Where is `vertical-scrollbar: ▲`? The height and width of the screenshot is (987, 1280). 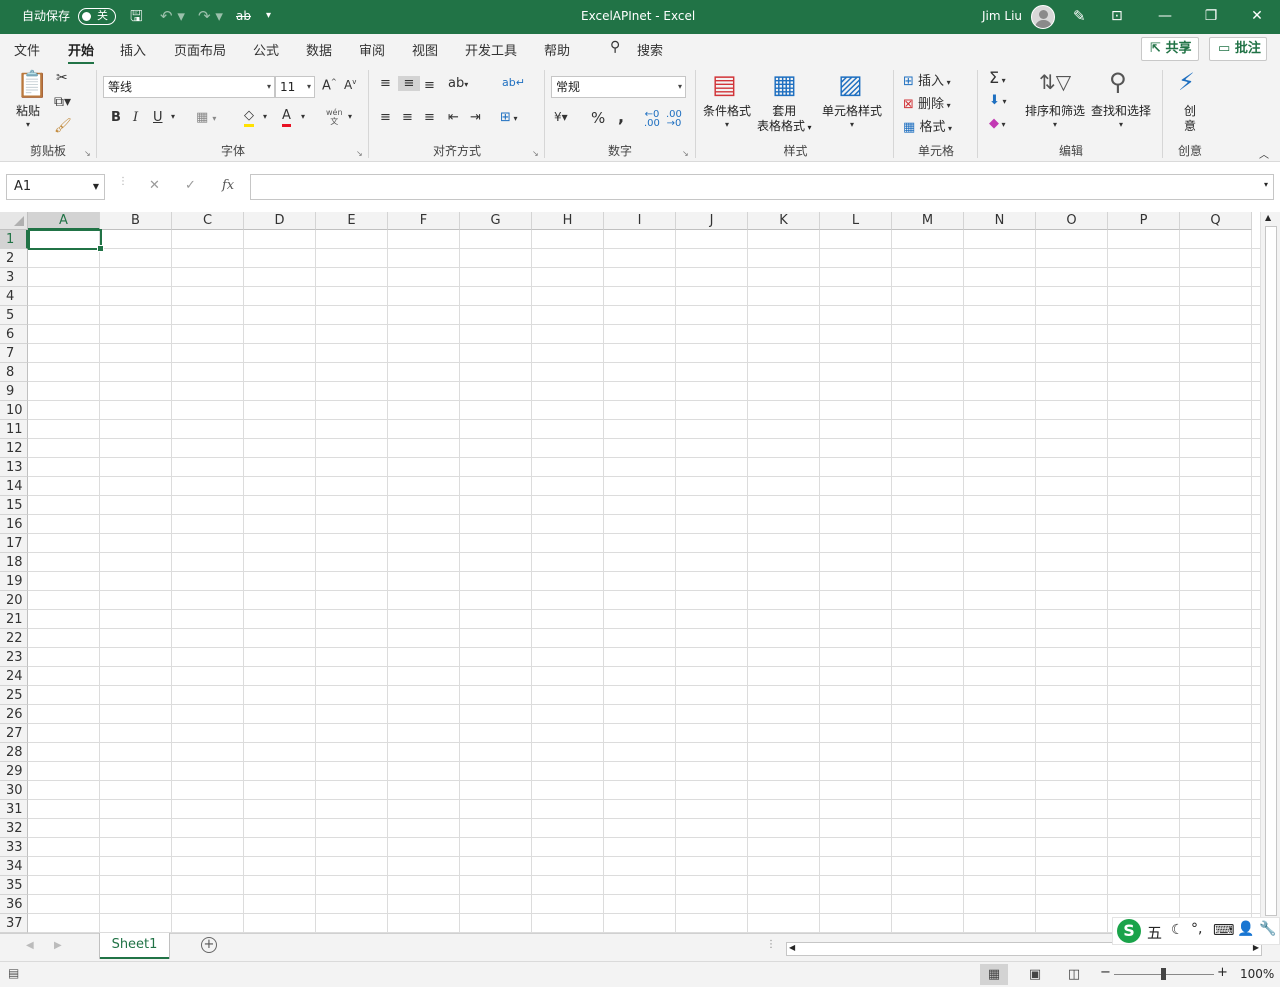
vertical-scrollbar: ▲ is located at coordinates (1270, 572).